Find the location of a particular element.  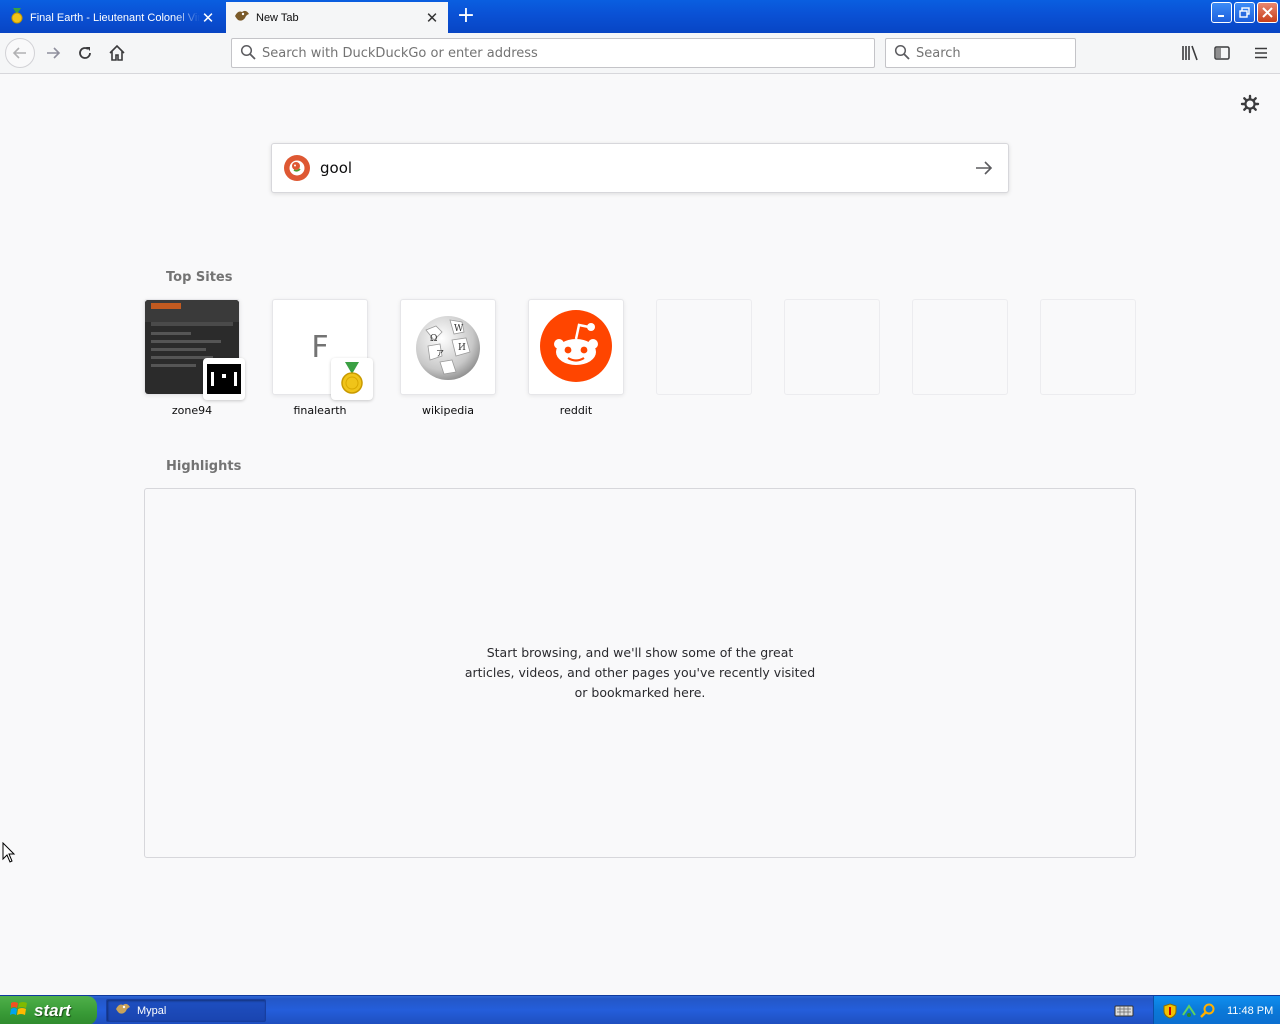

address-bar is located at coordinates (553, 53).